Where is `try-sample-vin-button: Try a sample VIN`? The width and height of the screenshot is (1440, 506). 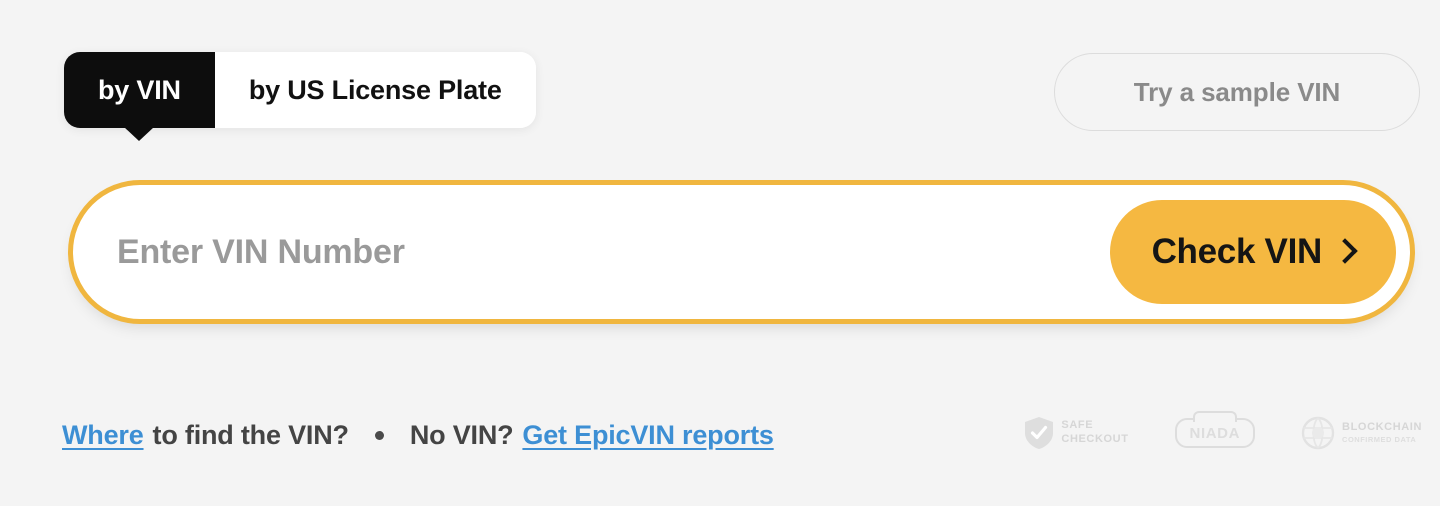
try-sample-vin-button: Try a sample VIN is located at coordinates (1237, 92).